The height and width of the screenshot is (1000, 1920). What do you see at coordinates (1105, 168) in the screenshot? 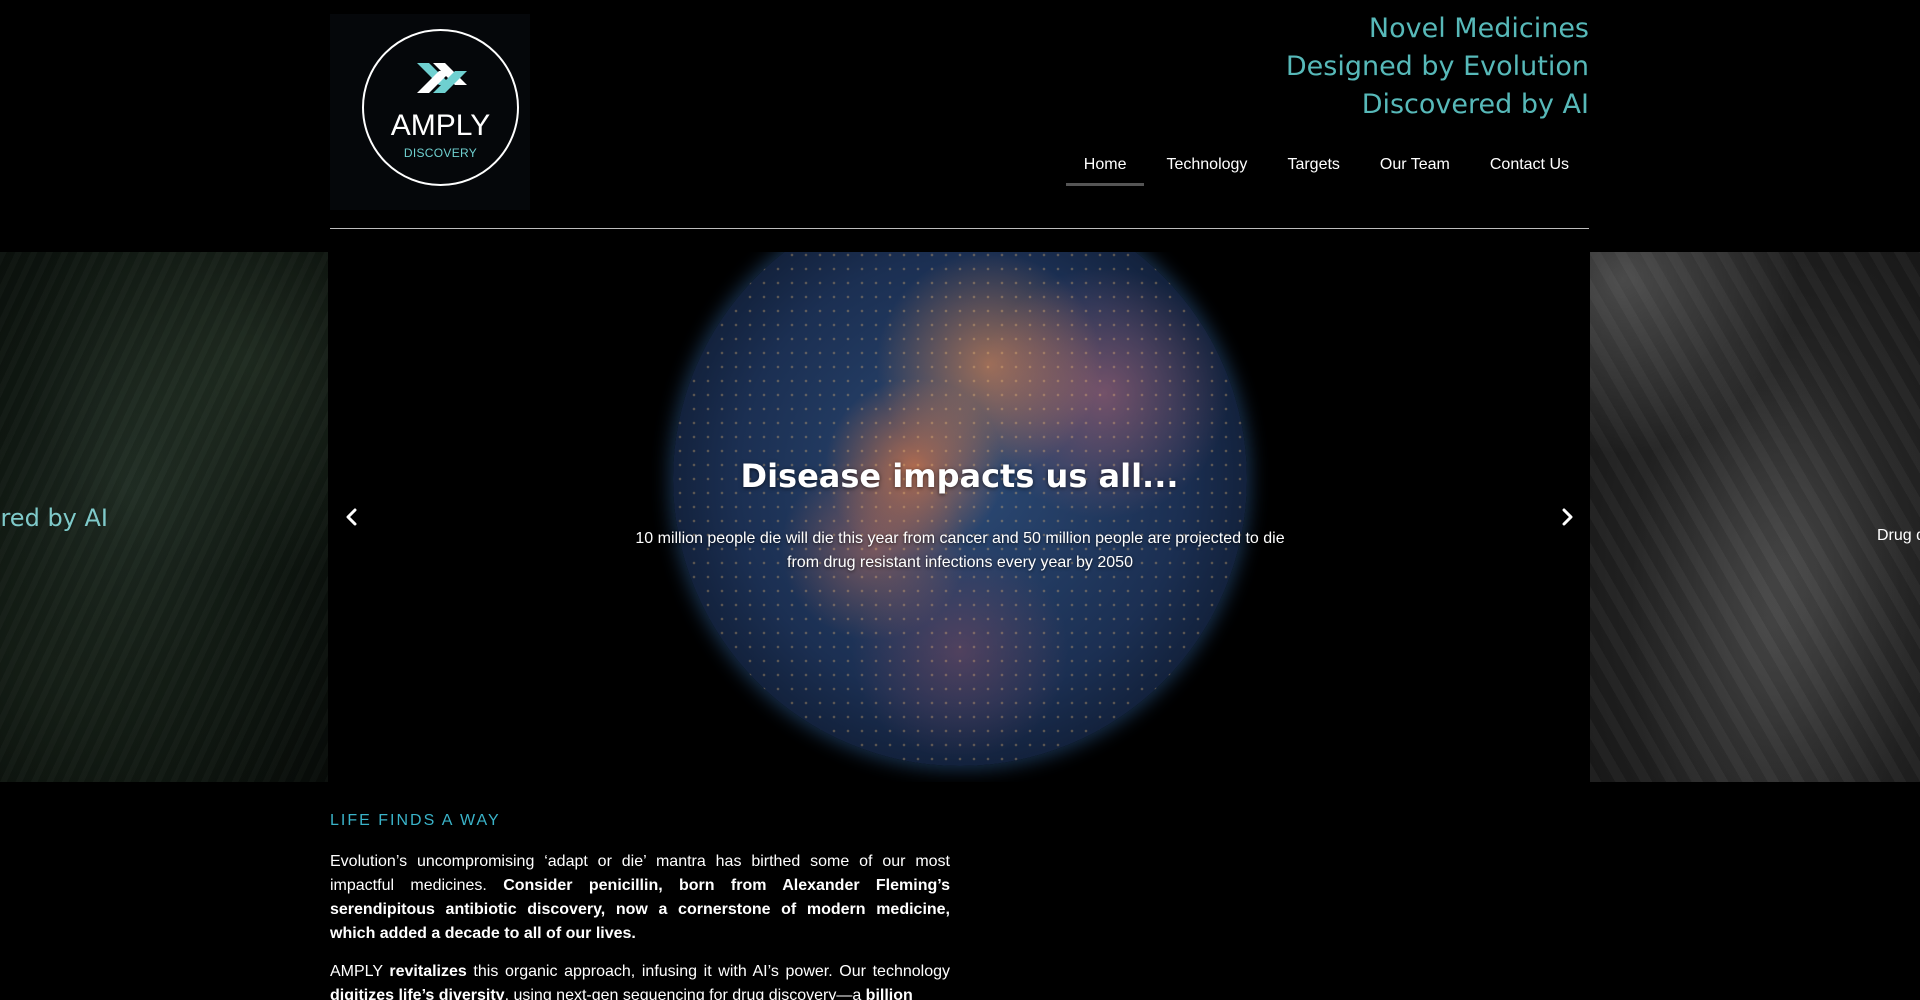
I see `nav-home: Home` at bounding box center [1105, 168].